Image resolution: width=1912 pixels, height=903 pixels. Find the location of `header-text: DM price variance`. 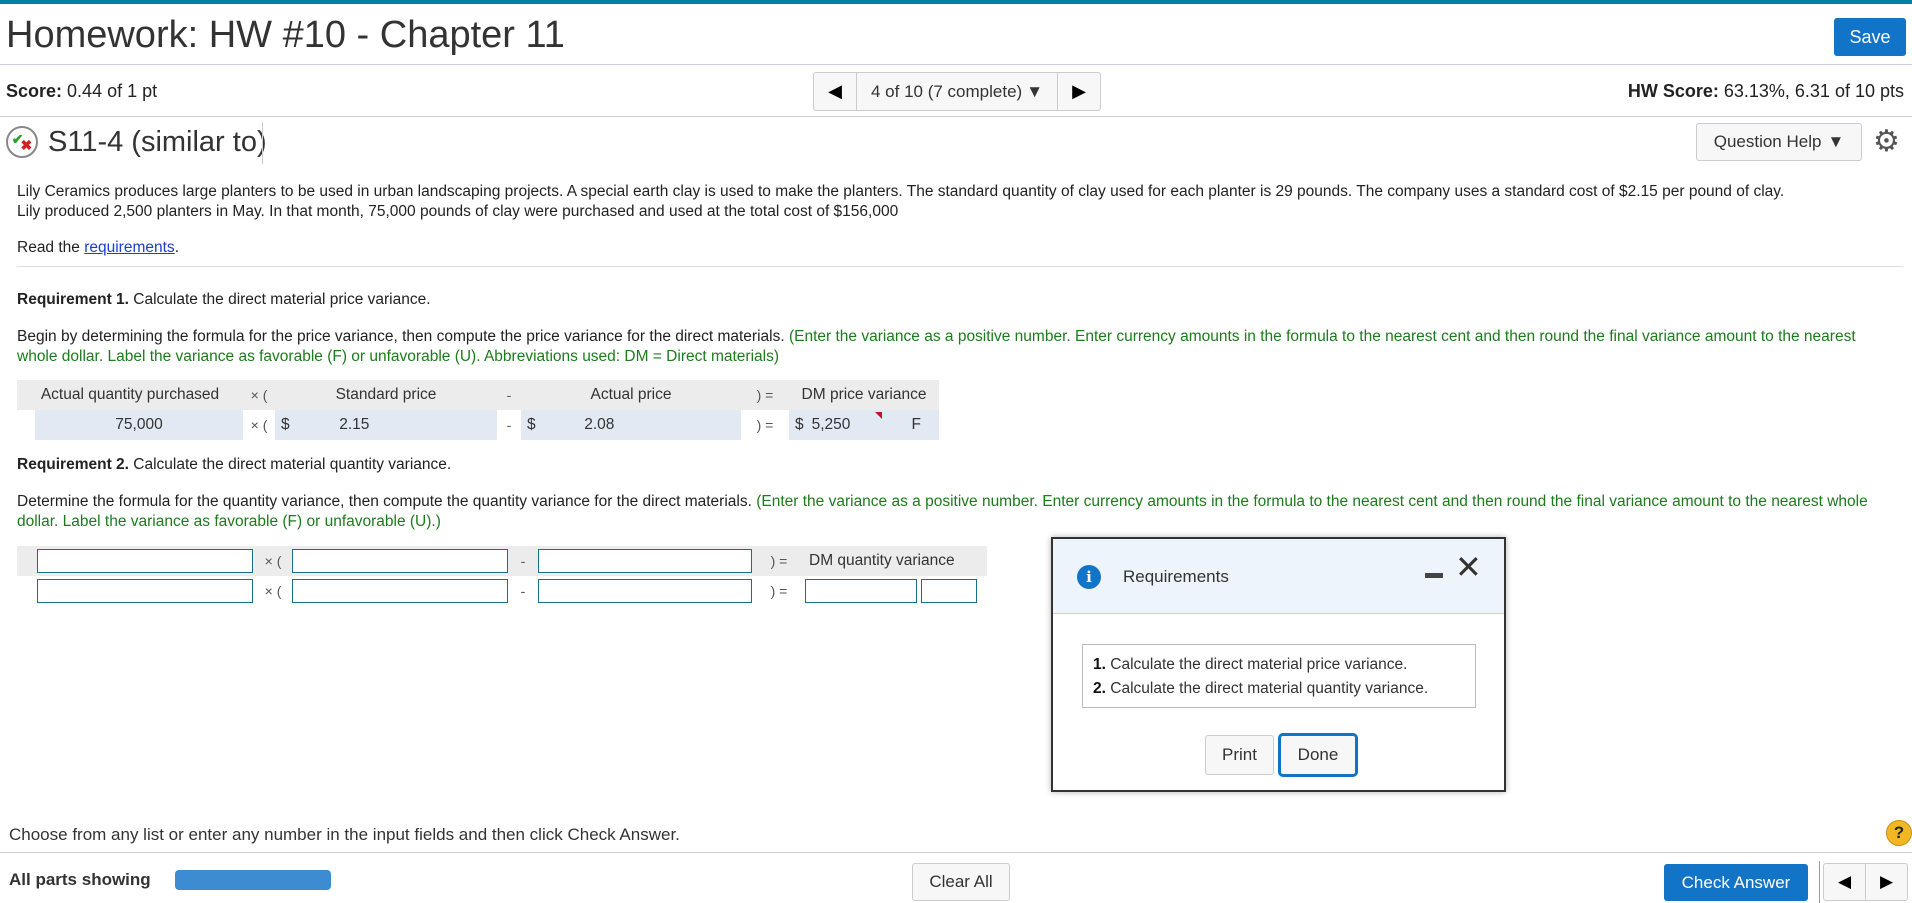

header-text: DM price variance is located at coordinates (864, 394).